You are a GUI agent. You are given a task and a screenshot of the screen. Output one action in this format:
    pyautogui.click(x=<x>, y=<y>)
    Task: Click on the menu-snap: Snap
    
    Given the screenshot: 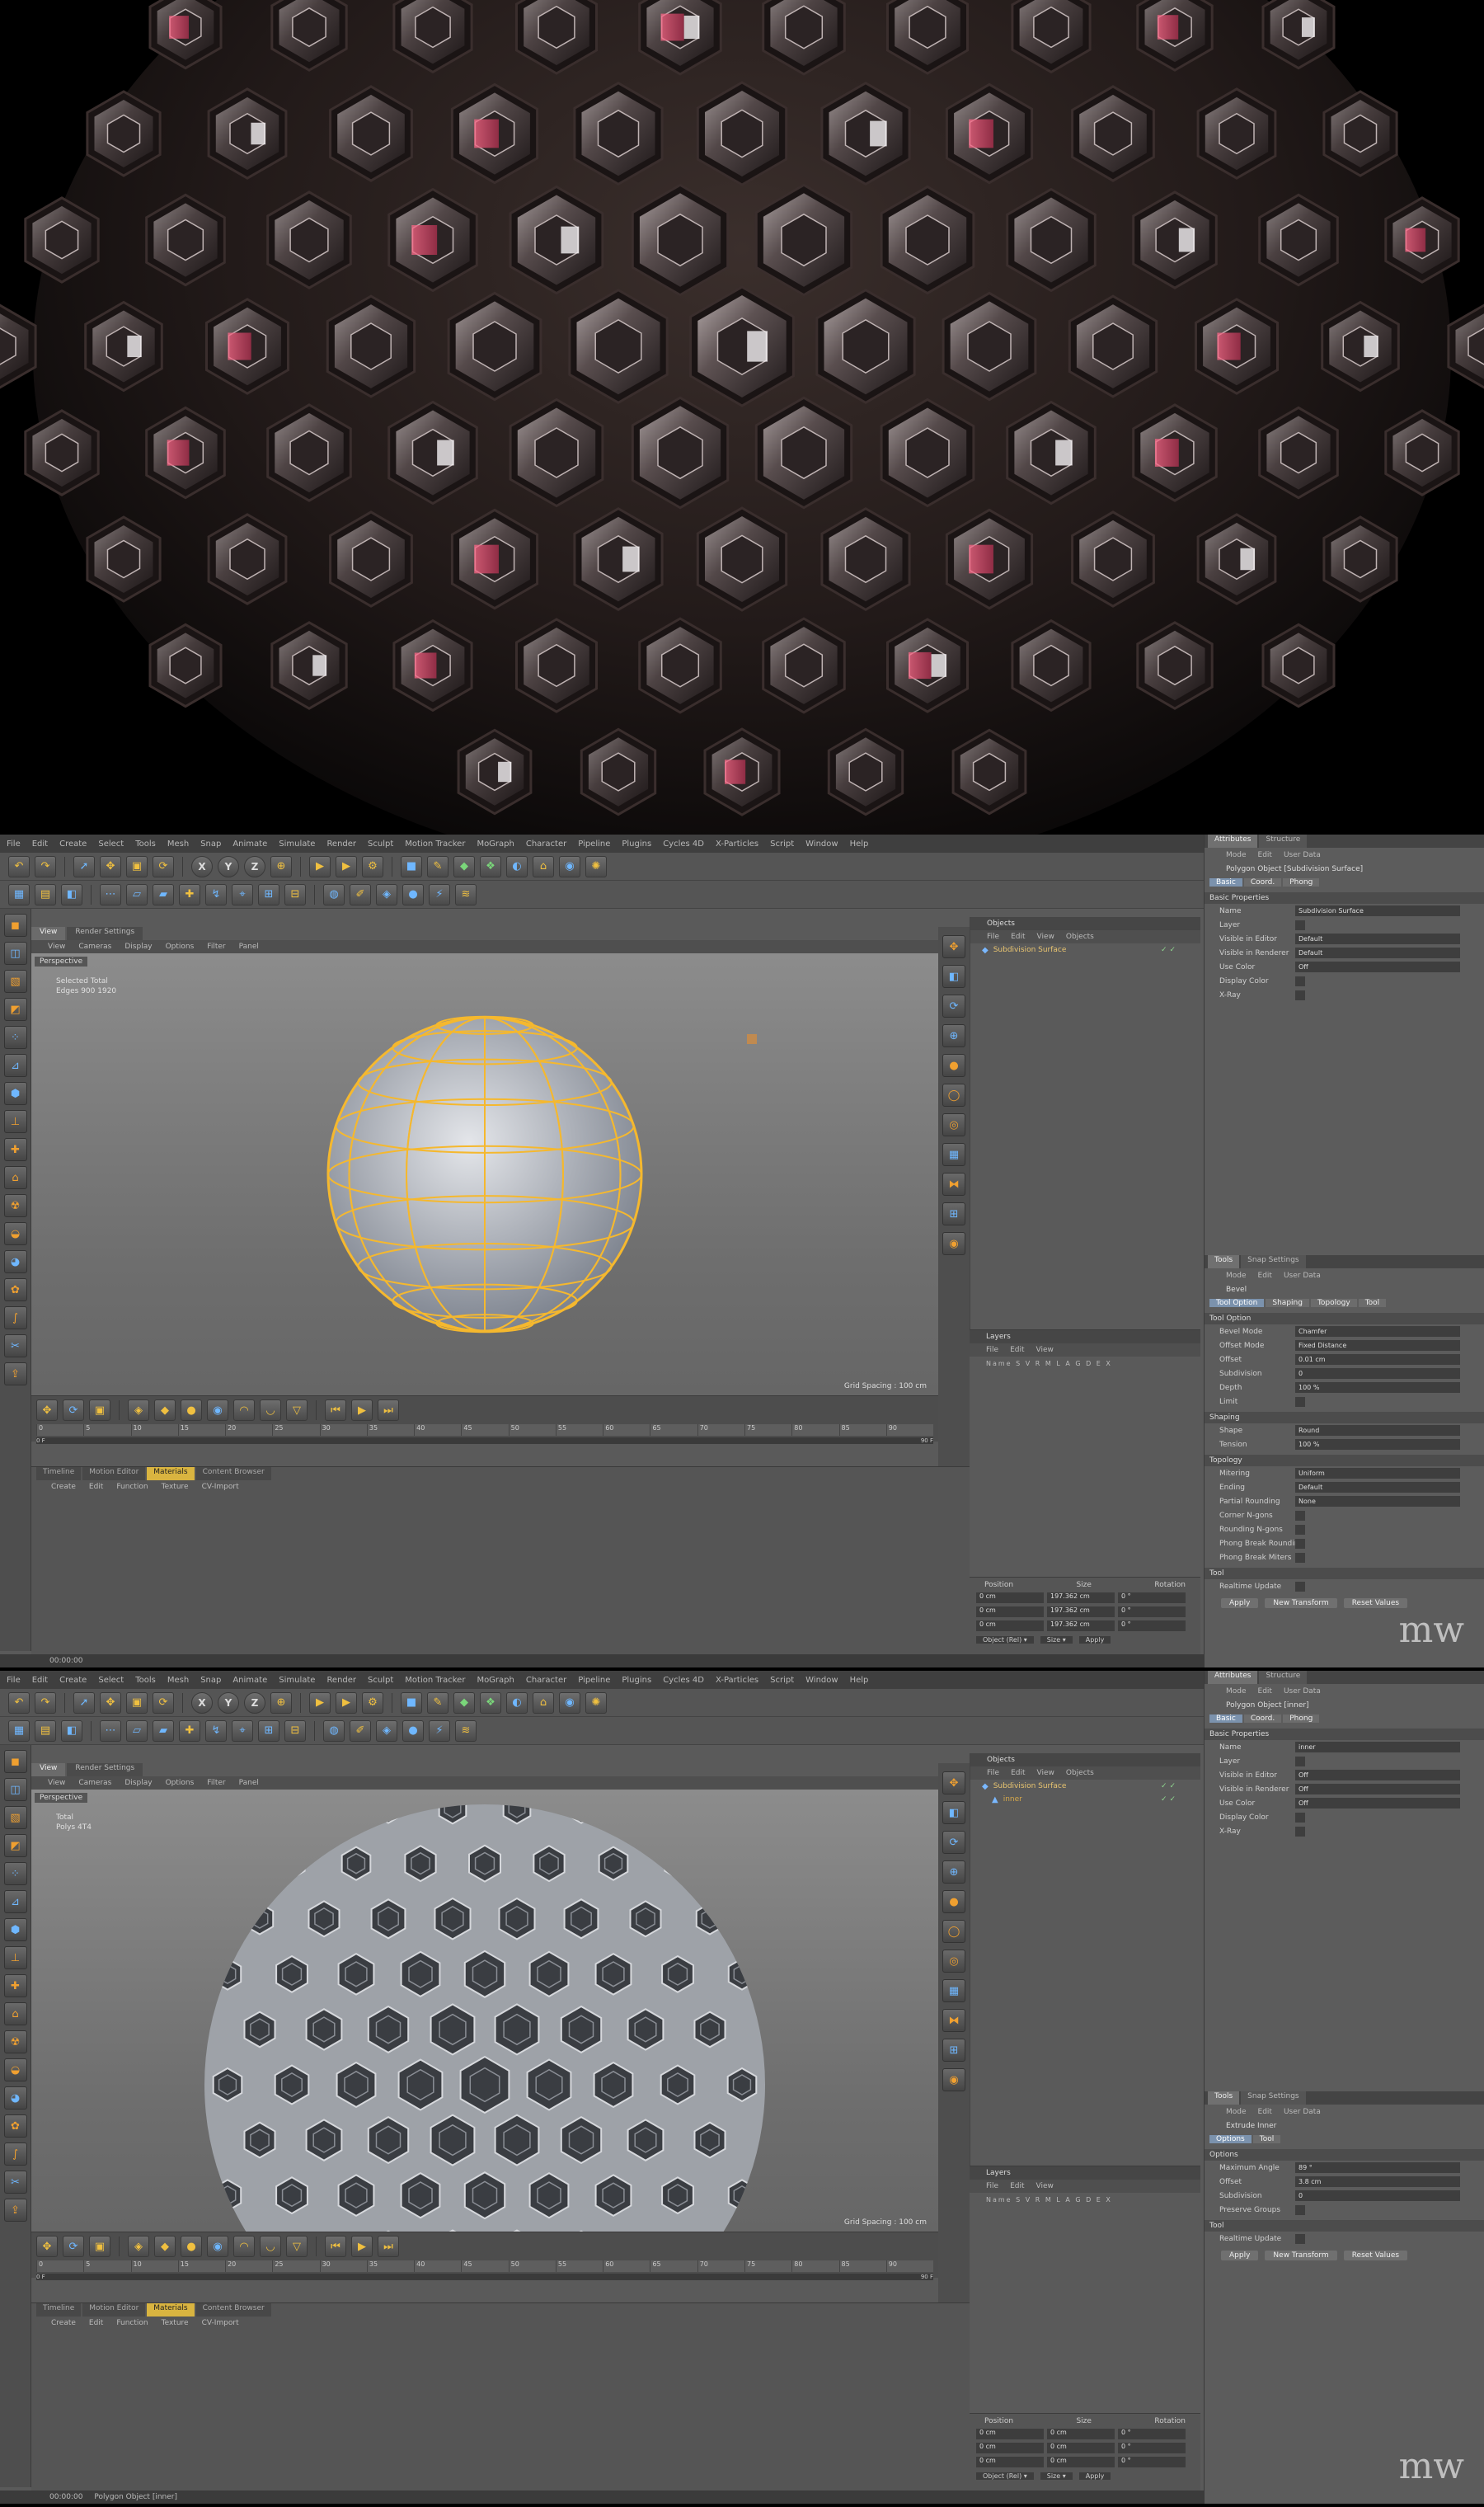 What is the action you would take?
    pyautogui.click(x=210, y=1680)
    